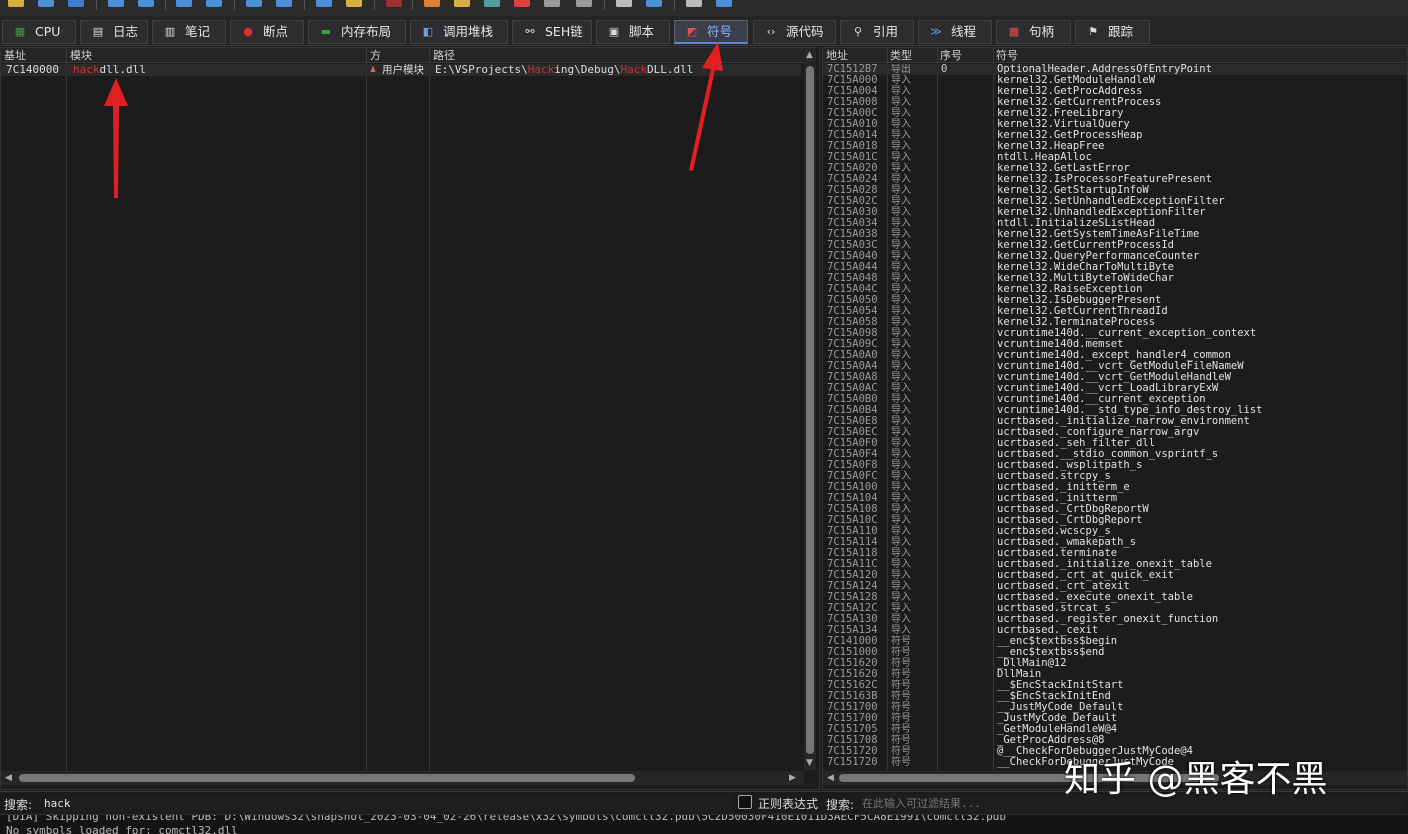 This screenshot has width=1408, height=834. What do you see at coordinates (184, 3) in the screenshot?
I see `step-into-icon` at bounding box center [184, 3].